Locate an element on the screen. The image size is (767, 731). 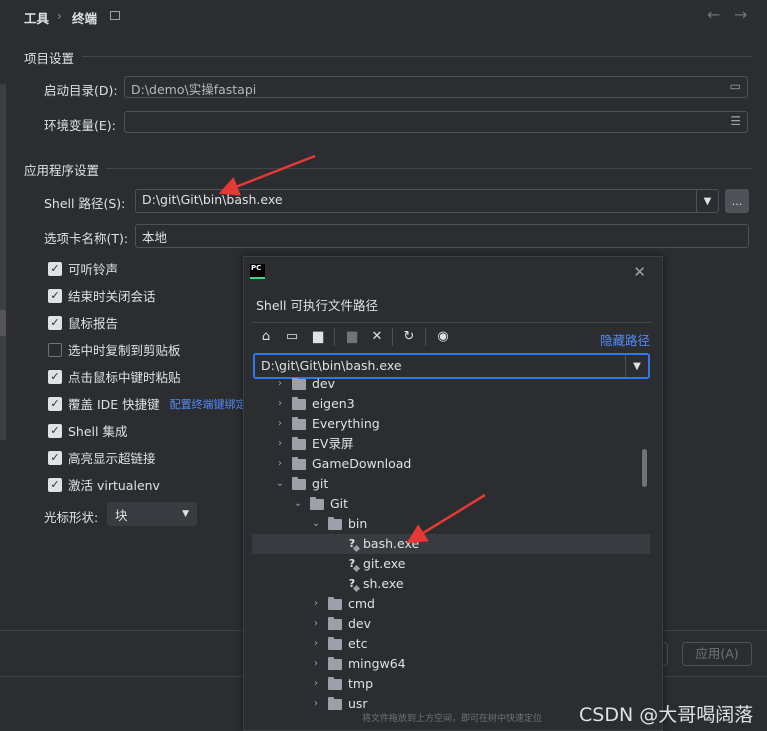
annotation-arrow-shell is located at coordinates (267, 175).